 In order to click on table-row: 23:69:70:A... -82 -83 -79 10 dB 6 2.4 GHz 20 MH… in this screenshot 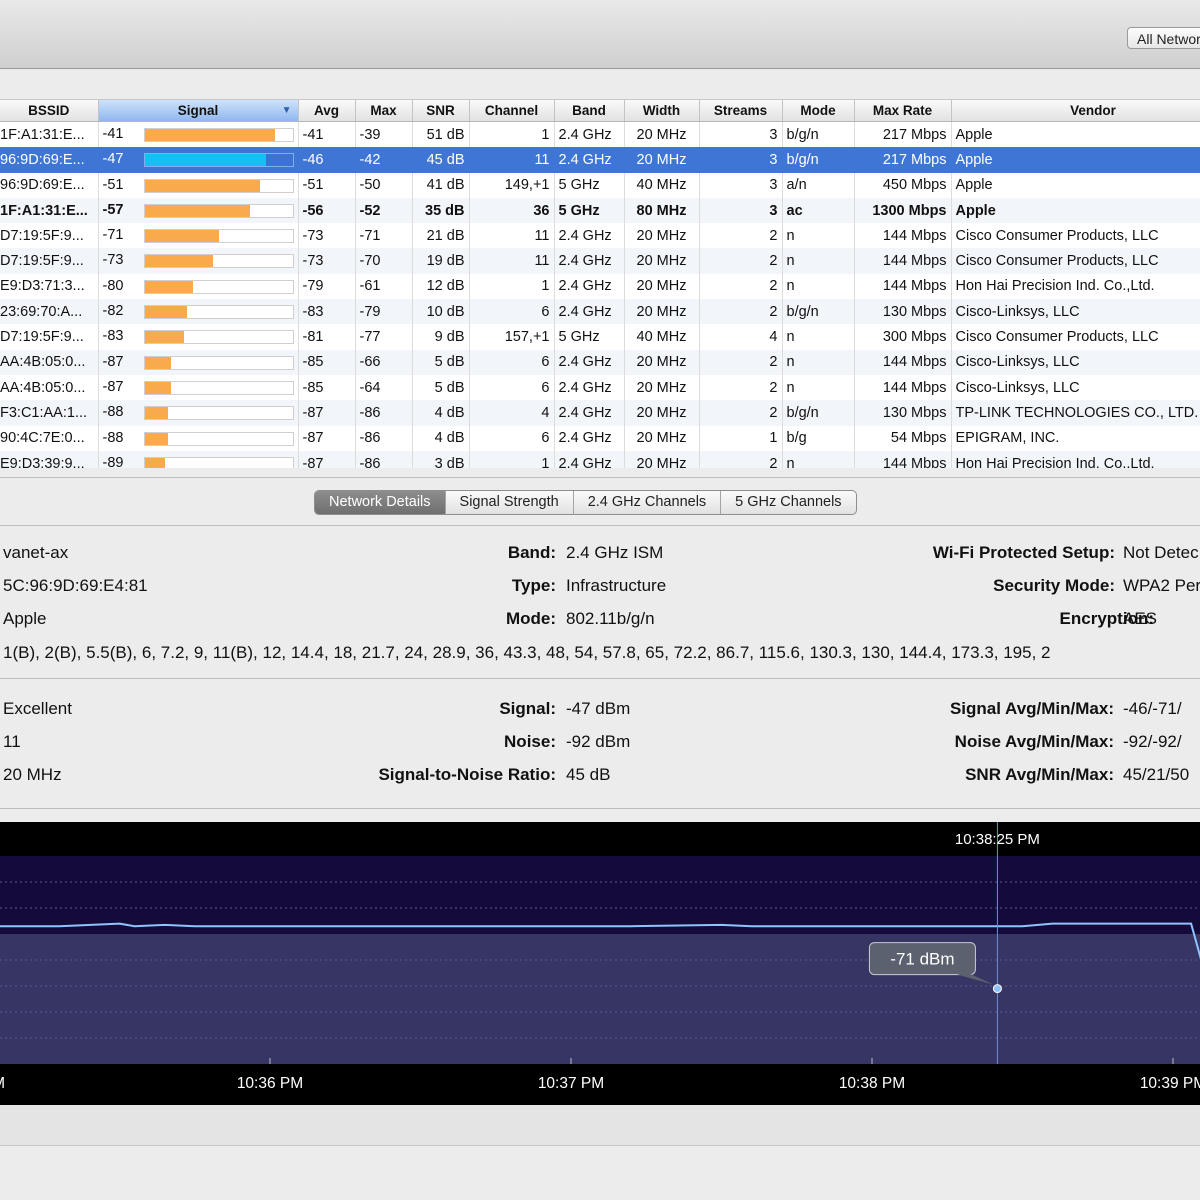, I will do `click(600, 312)`.